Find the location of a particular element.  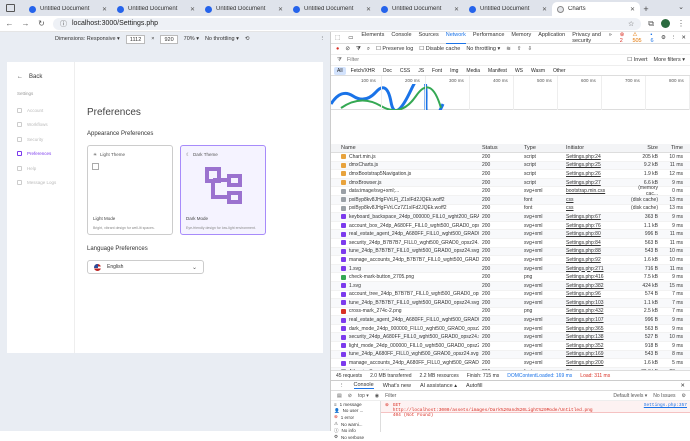

bookmark-star-icon: ☆ is located at coordinates (631, 24).